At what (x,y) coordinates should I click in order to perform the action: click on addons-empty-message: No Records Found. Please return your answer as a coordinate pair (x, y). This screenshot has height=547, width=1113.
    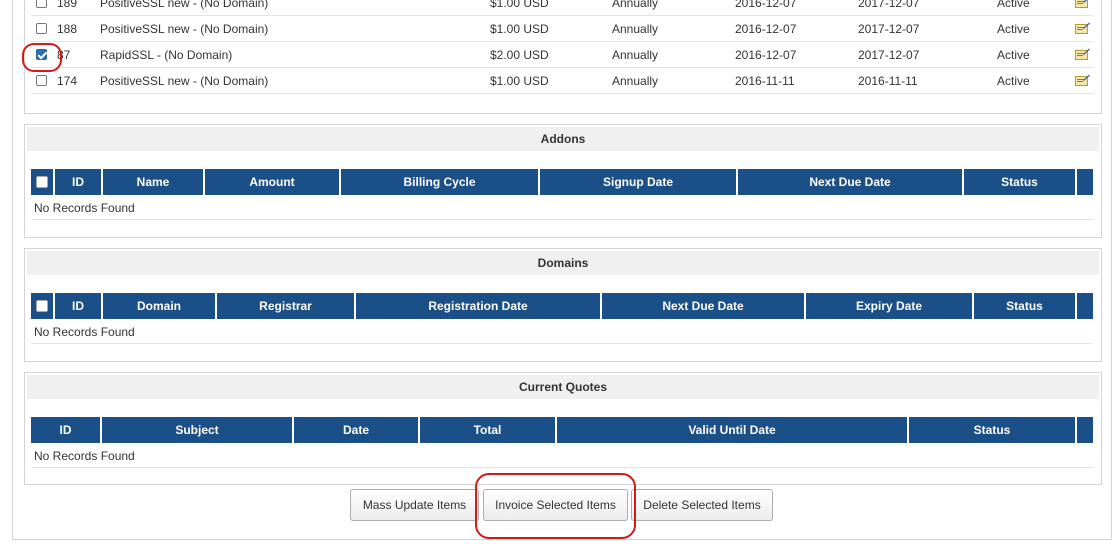
    Looking at the image, I should click on (84, 208).